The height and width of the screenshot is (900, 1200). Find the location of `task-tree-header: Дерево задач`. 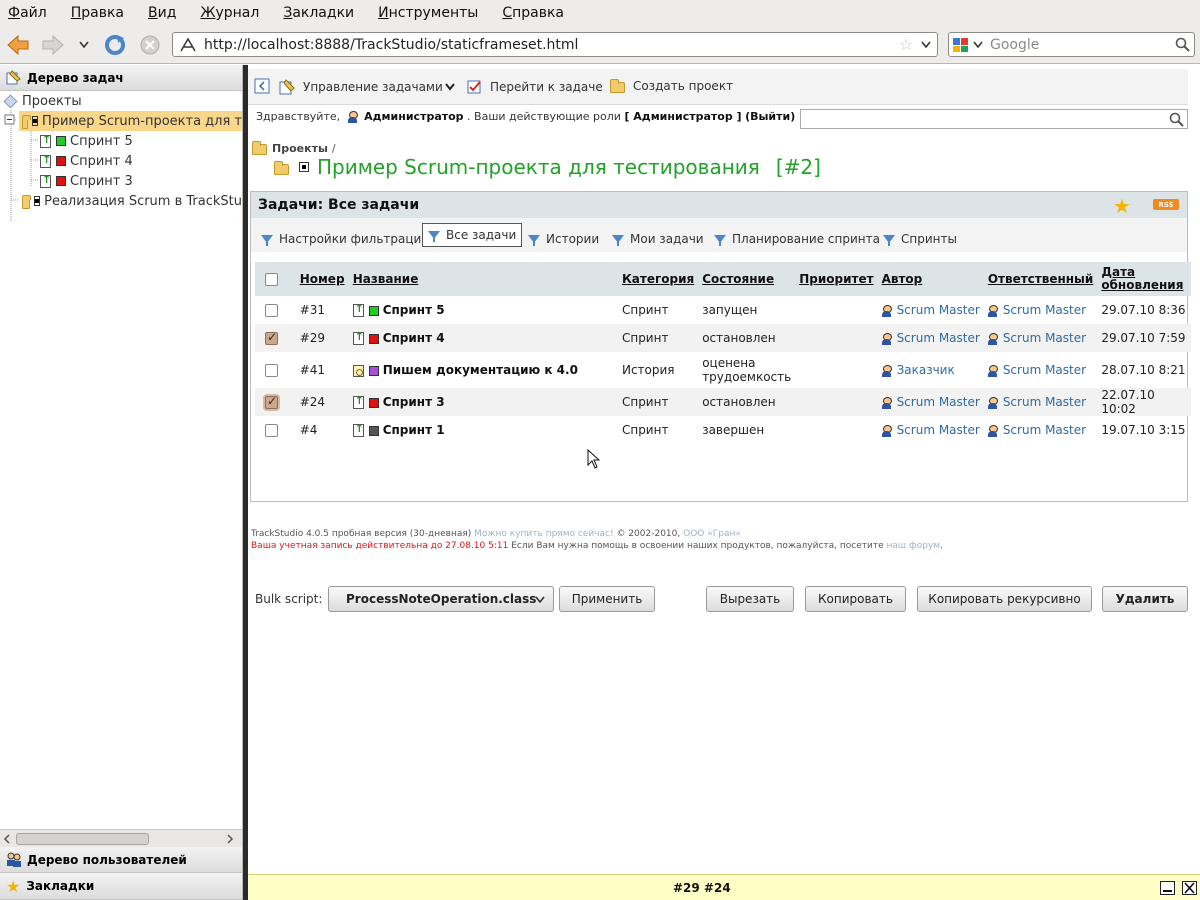

task-tree-header: Дерево задач is located at coordinates (121, 78).